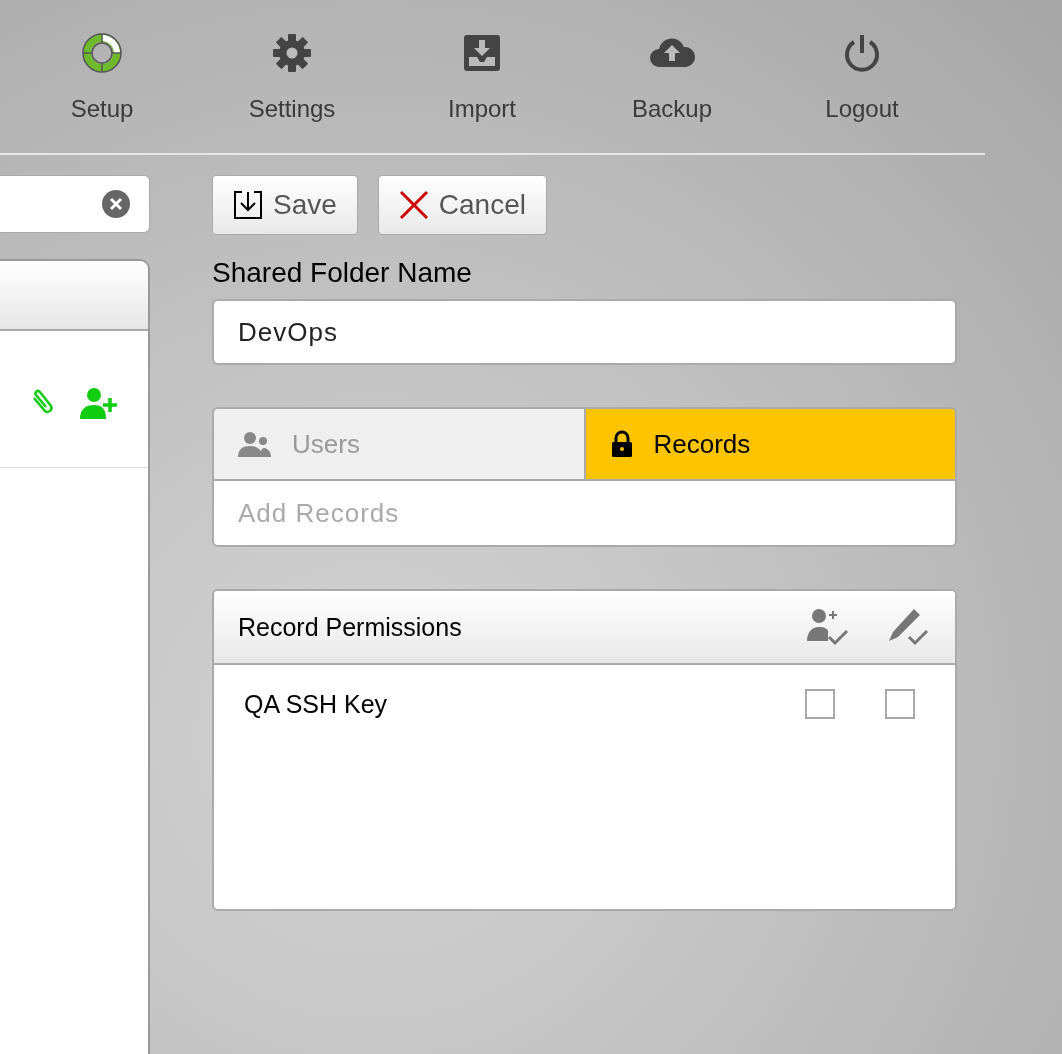  I want to click on save-icon, so click(248, 205).